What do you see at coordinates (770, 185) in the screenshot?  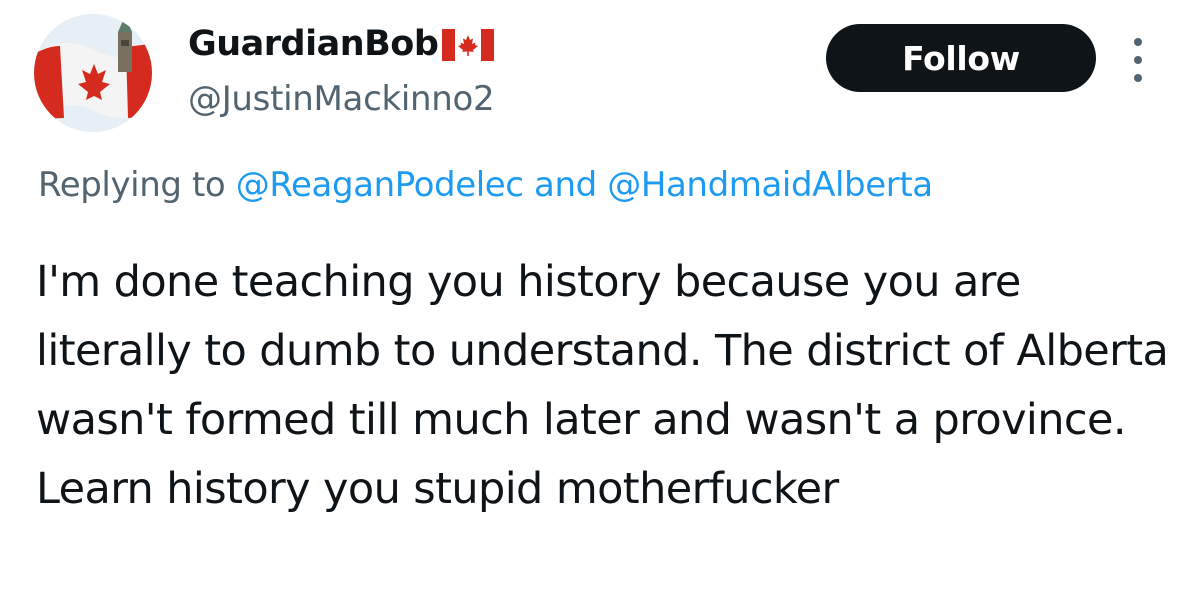 I see `mention-link: @HandmaidAlberta` at bounding box center [770, 185].